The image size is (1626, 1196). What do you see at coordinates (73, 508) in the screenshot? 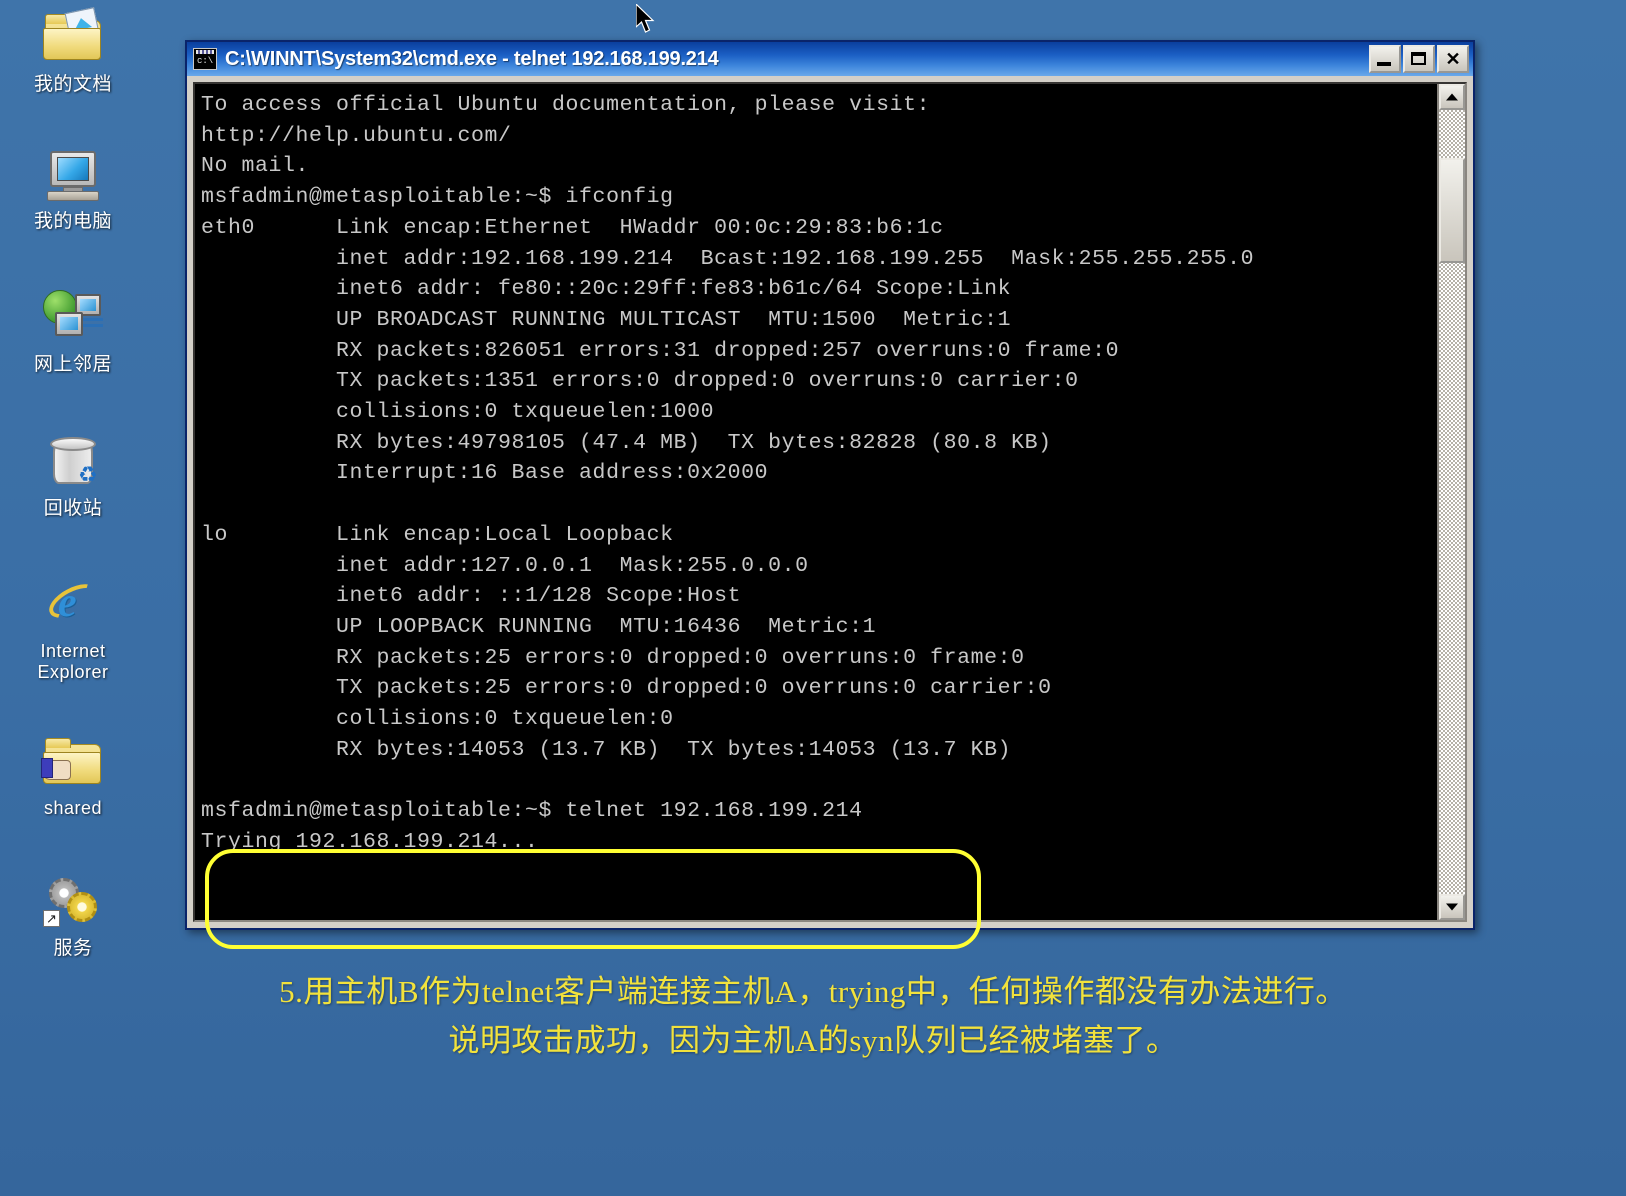
I see `desktop-icon-label: 回收站` at bounding box center [73, 508].